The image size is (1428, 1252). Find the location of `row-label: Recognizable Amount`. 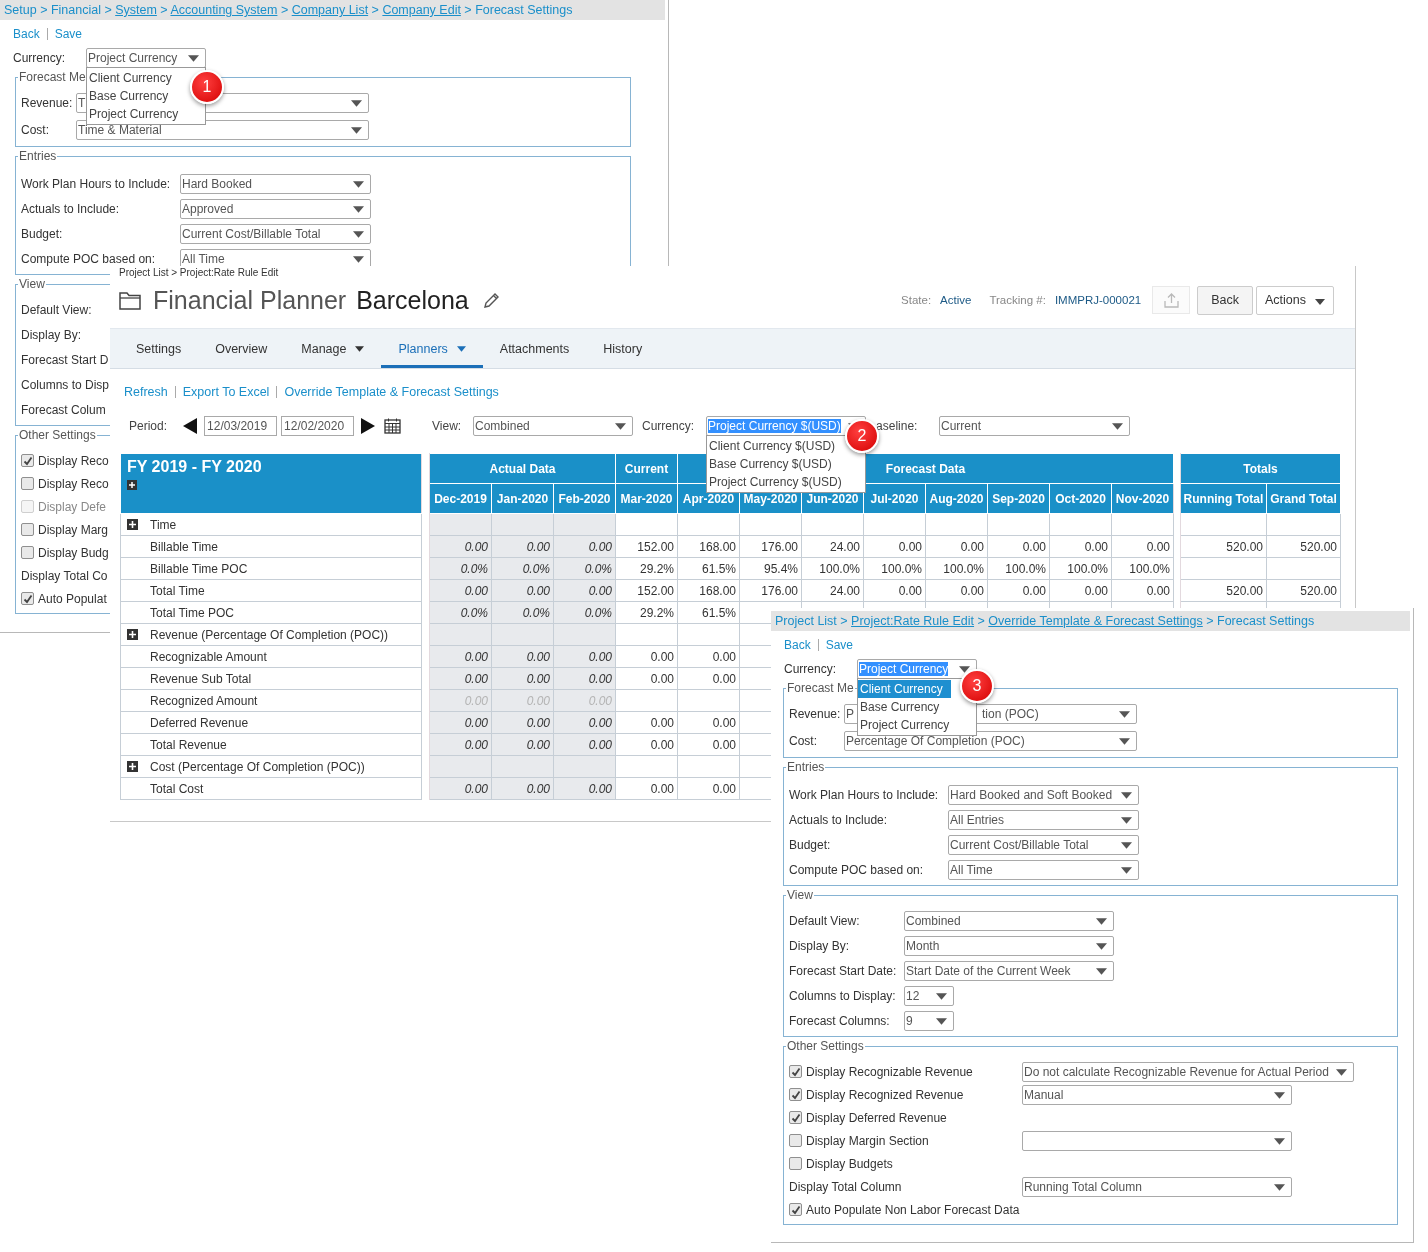

row-label: Recognizable Amount is located at coordinates (271, 656).